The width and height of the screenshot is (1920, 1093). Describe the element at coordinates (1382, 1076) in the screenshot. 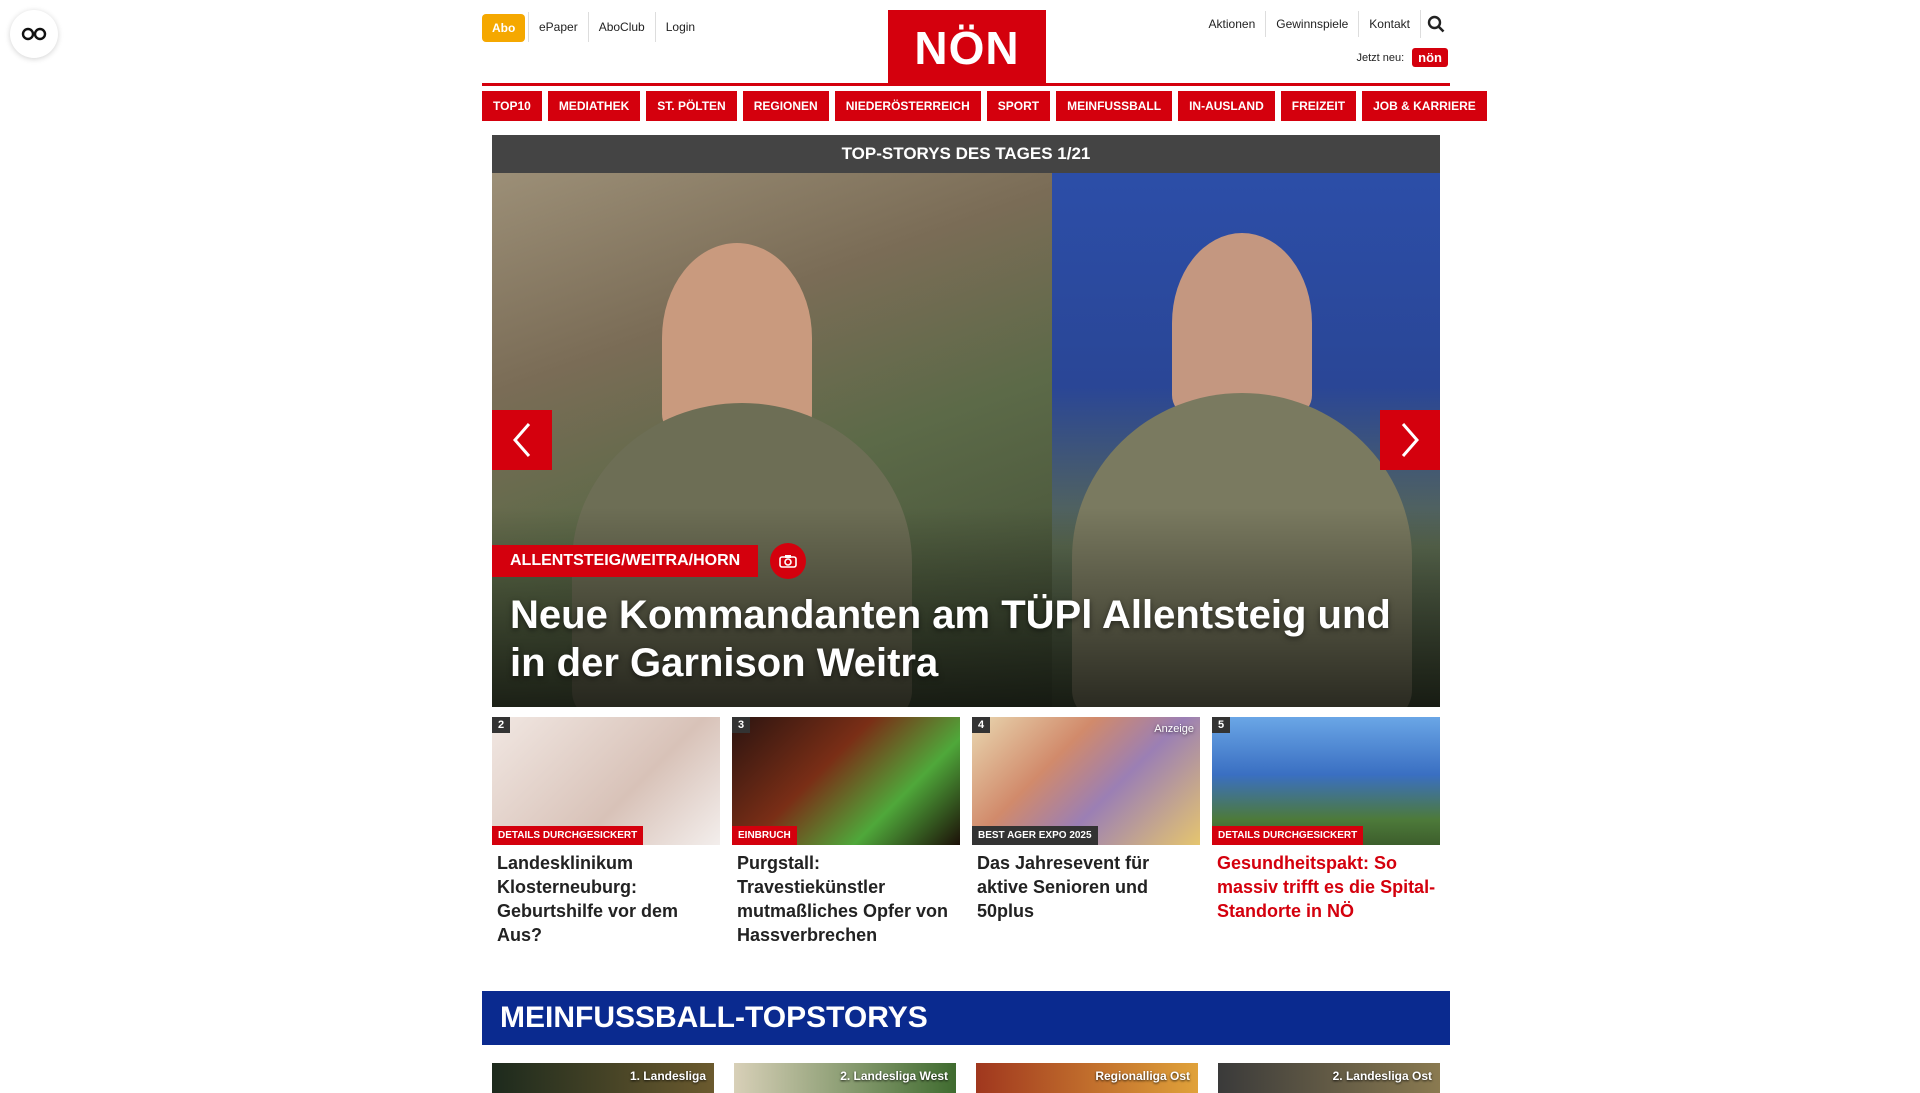

I see `league-label: 2. Landesliga Ost` at that location.